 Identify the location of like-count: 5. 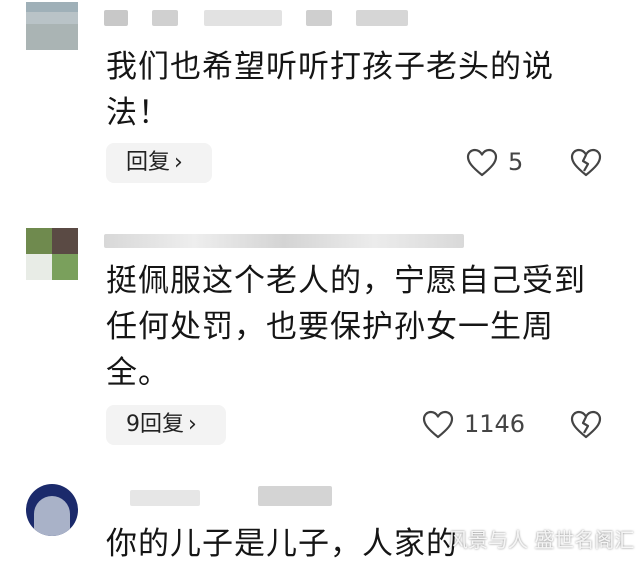
(516, 162).